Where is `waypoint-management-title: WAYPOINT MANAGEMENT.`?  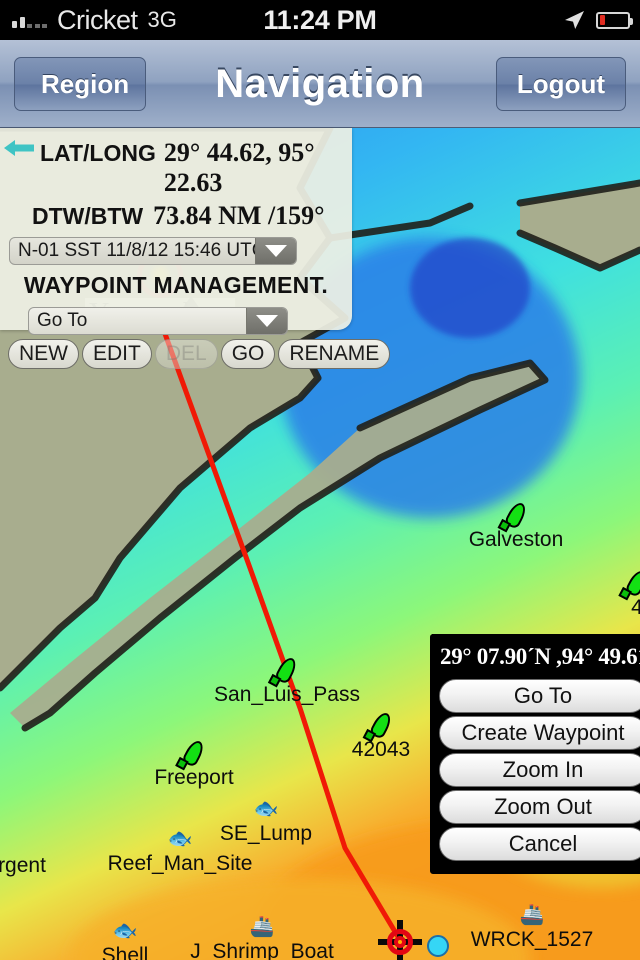 waypoint-management-title: WAYPOINT MANAGEMENT. is located at coordinates (176, 285).